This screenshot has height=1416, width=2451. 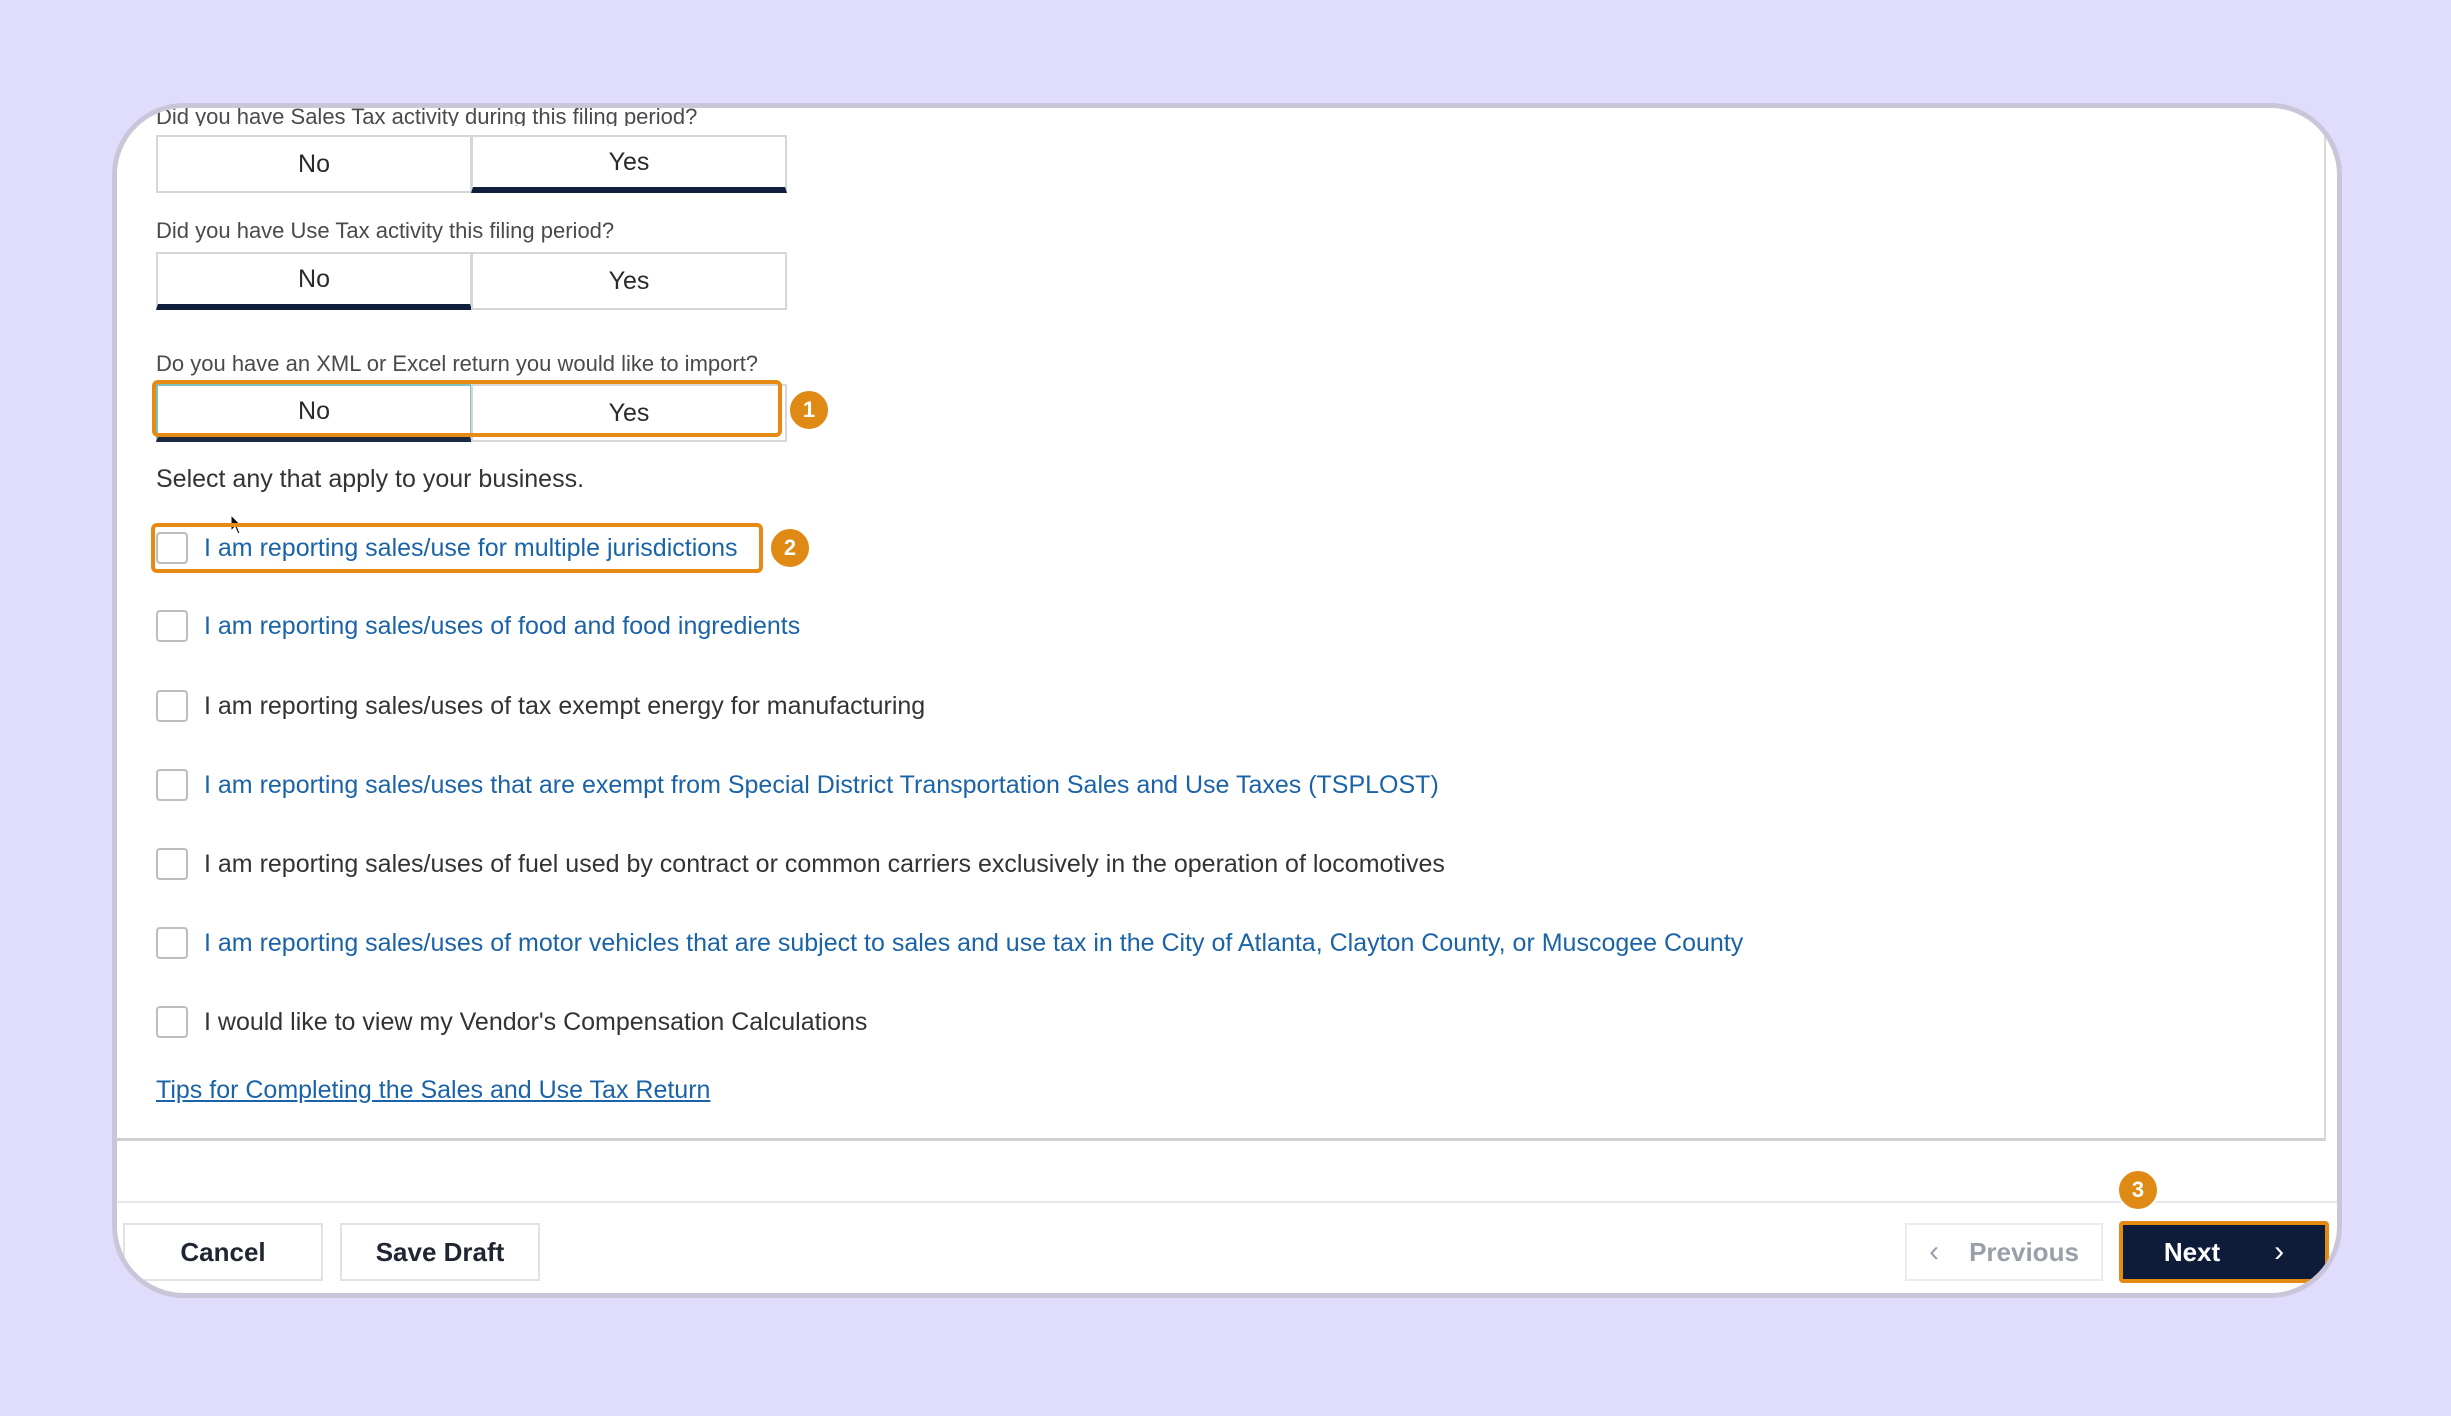 What do you see at coordinates (457, 548) in the screenshot?
I see `option-highlight-box` at bounding box center [457, 548].